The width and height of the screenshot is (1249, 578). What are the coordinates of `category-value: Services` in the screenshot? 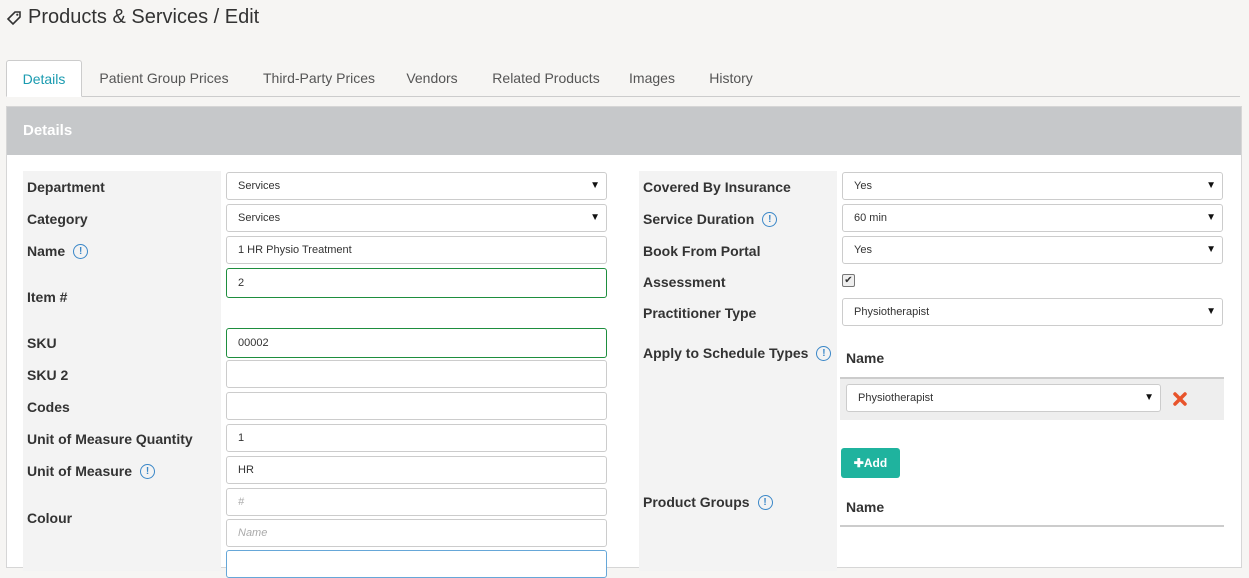 It's located at (259, 218).